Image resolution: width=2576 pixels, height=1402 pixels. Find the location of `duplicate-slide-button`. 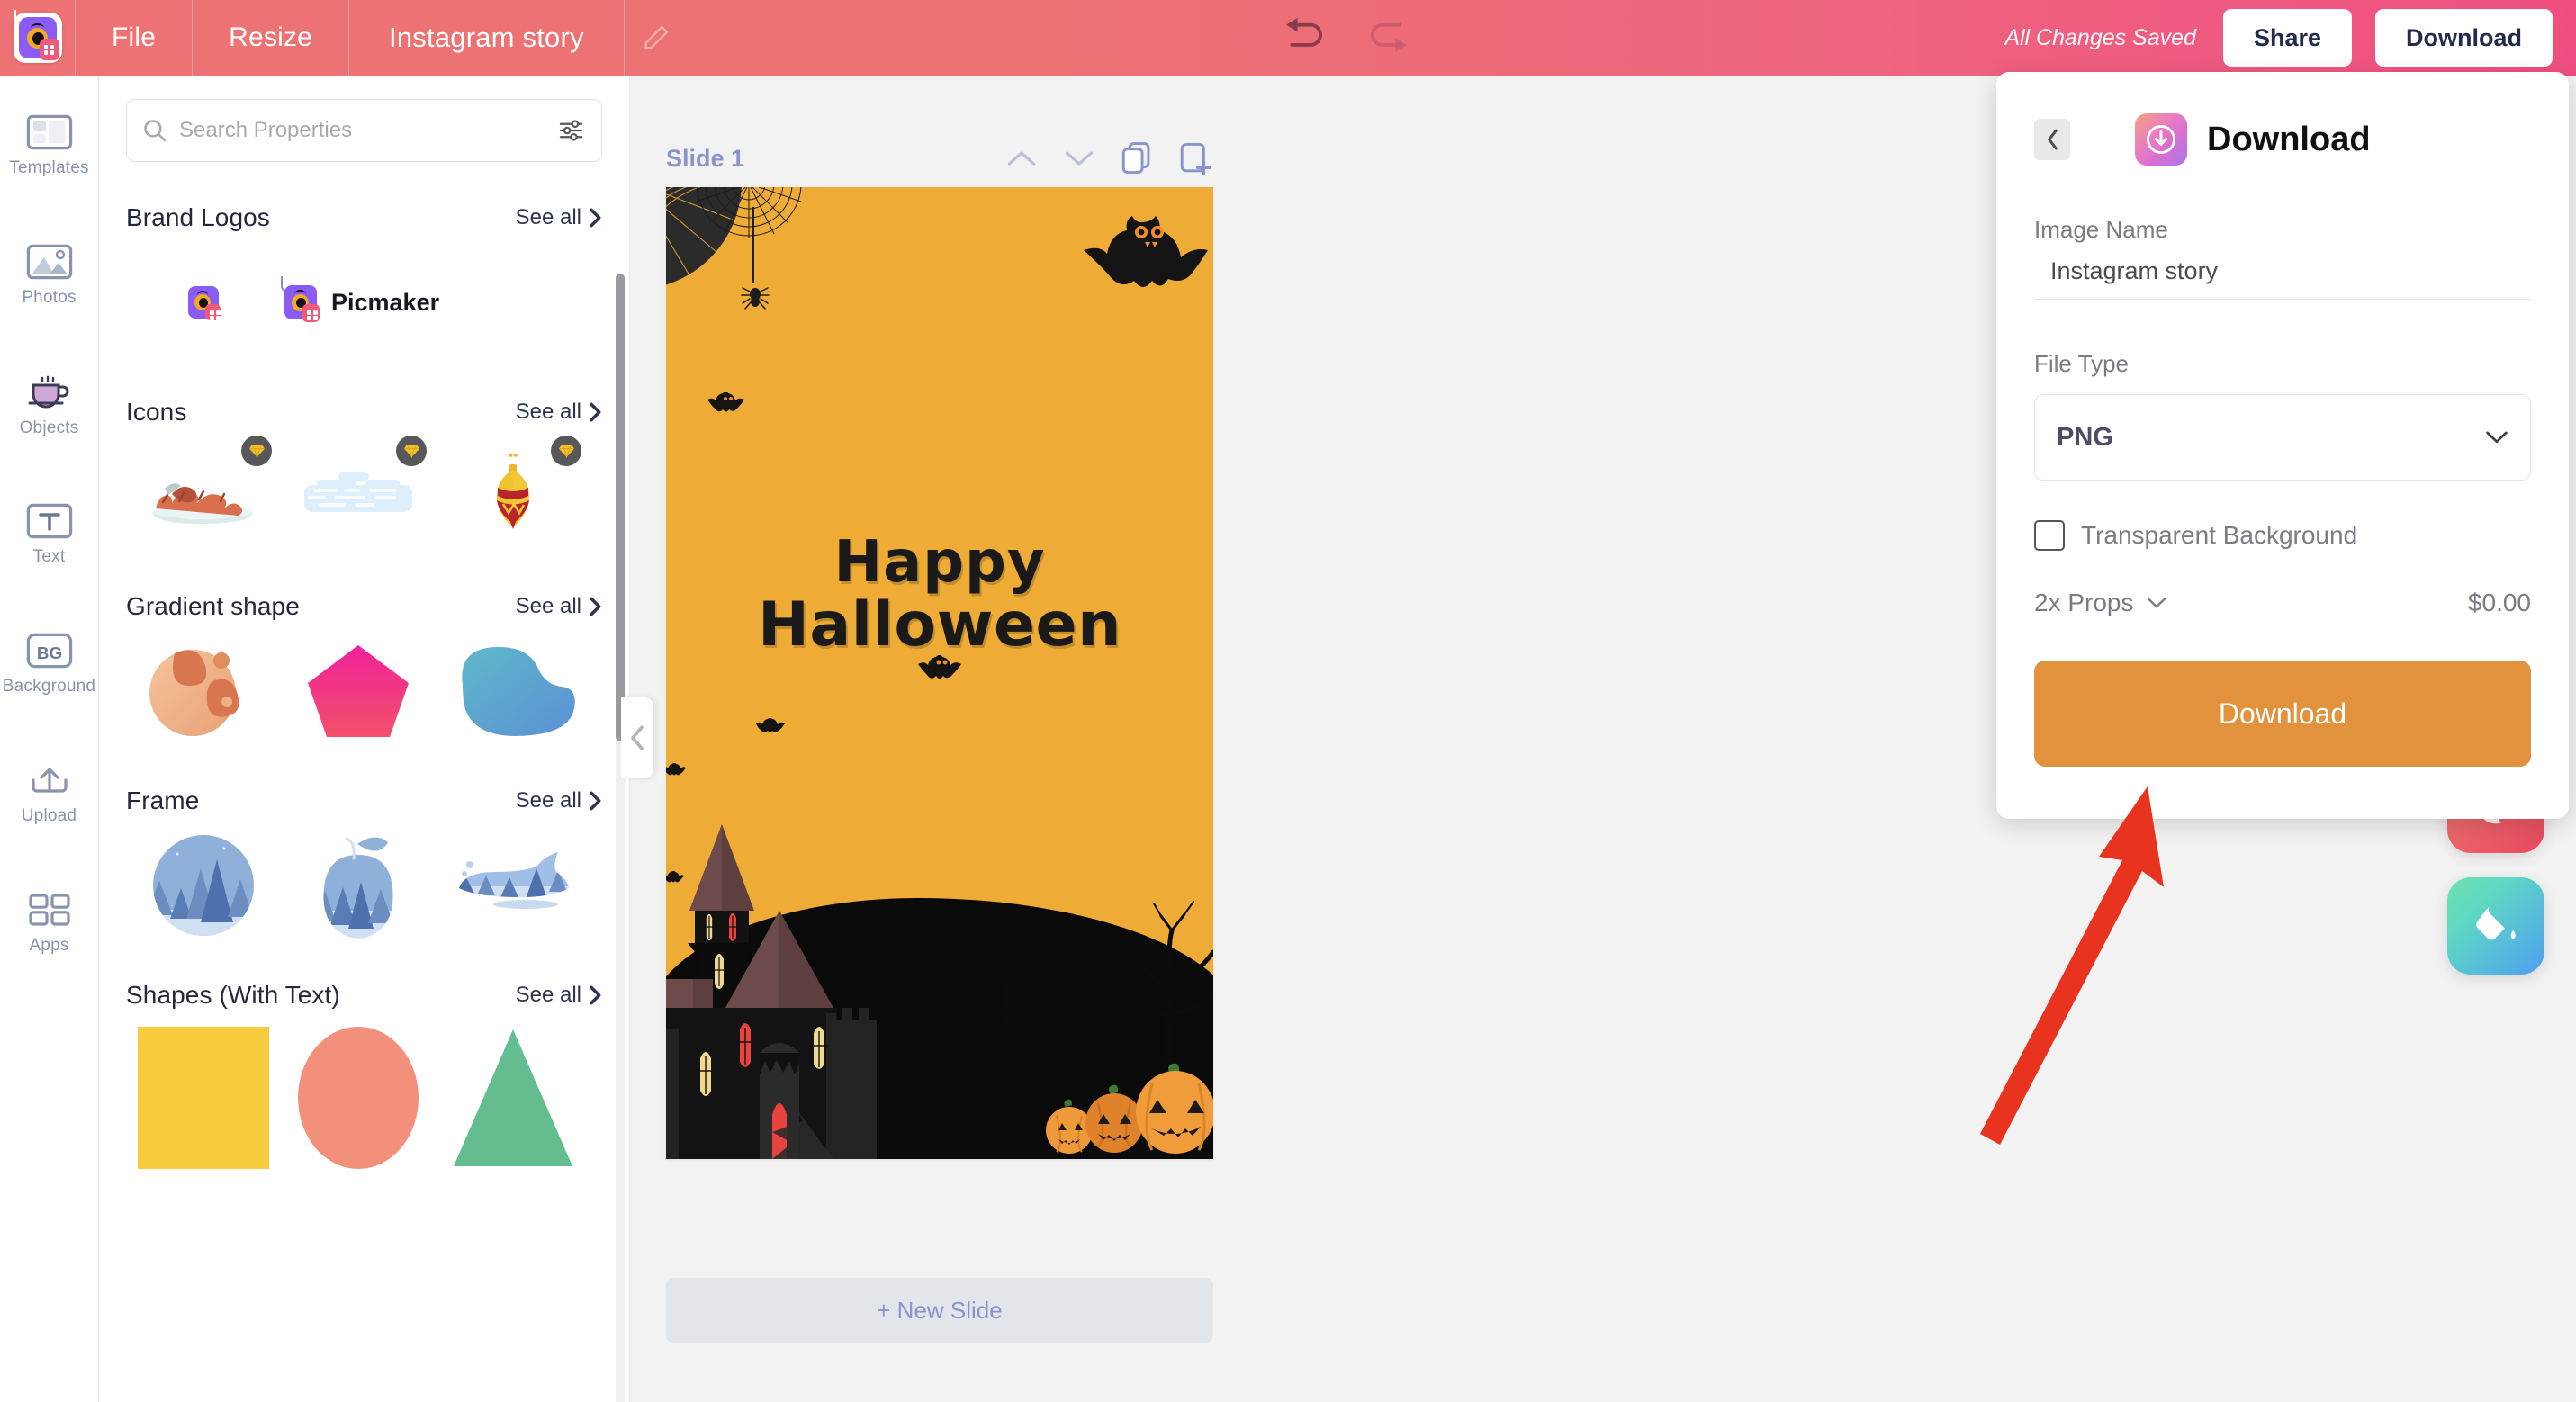

duplicate-slide-button is located at coordinates (1137, 158).